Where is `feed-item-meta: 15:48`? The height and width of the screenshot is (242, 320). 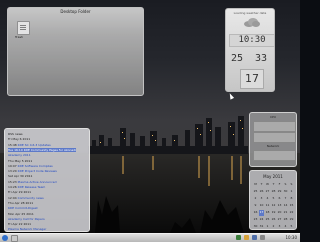
feed-item-meta: 15:48 is located at coordinates (12, 144).